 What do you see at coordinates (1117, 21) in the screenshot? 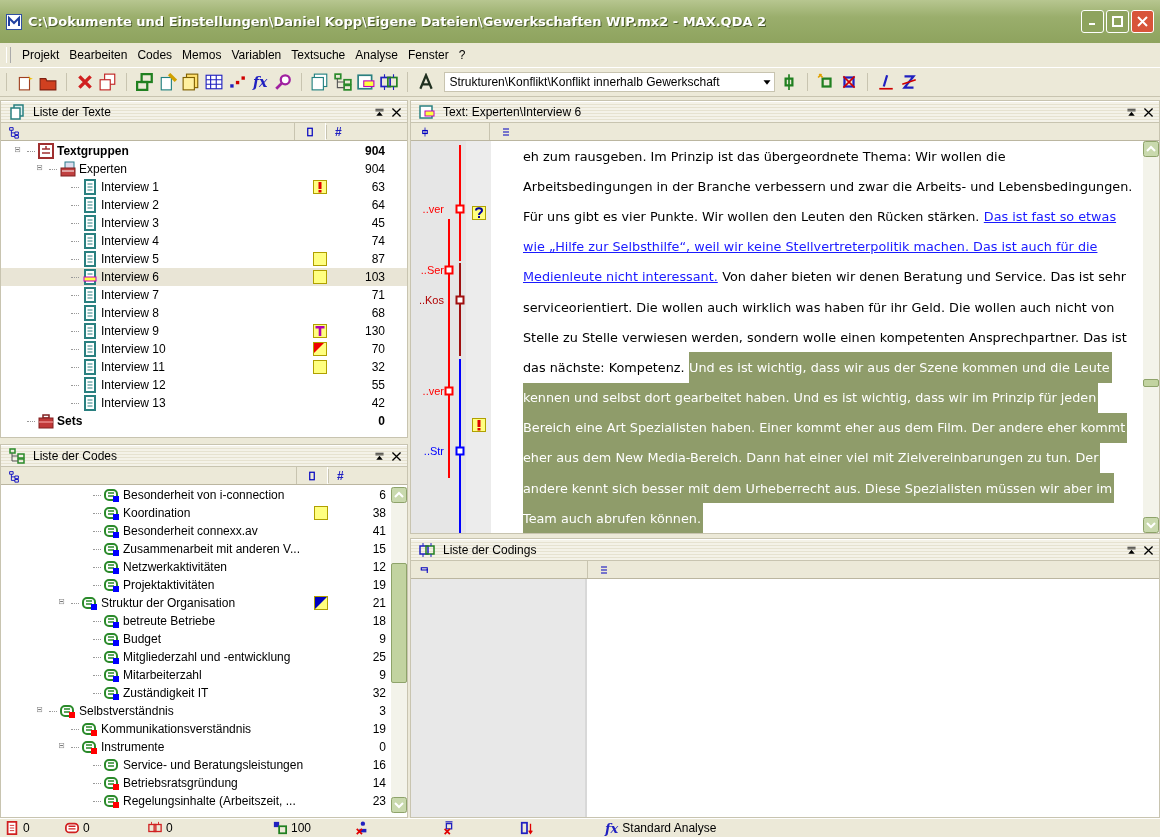
I see `maximize-button` at bounding box center [1117, 21].